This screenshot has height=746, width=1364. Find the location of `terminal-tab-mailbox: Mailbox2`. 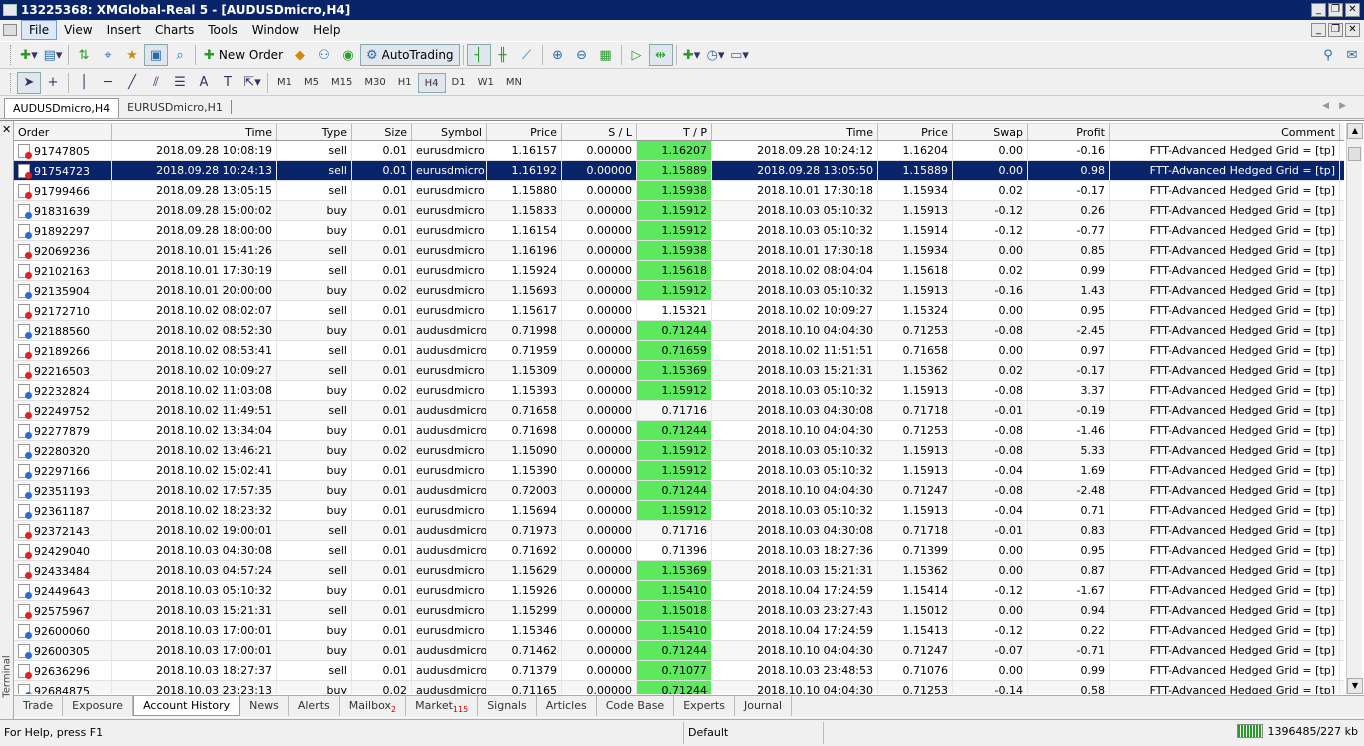

terminal-tab-mailbox: Mailbox2 is located at coordinates (373, 706).